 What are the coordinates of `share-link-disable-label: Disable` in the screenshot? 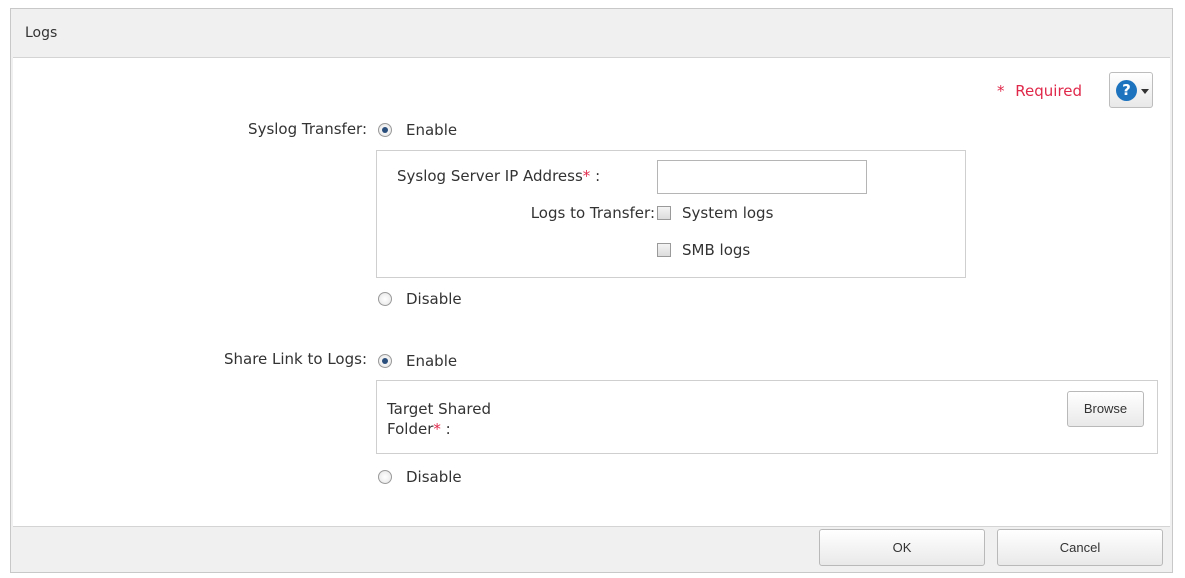 It's located at (434, 477).